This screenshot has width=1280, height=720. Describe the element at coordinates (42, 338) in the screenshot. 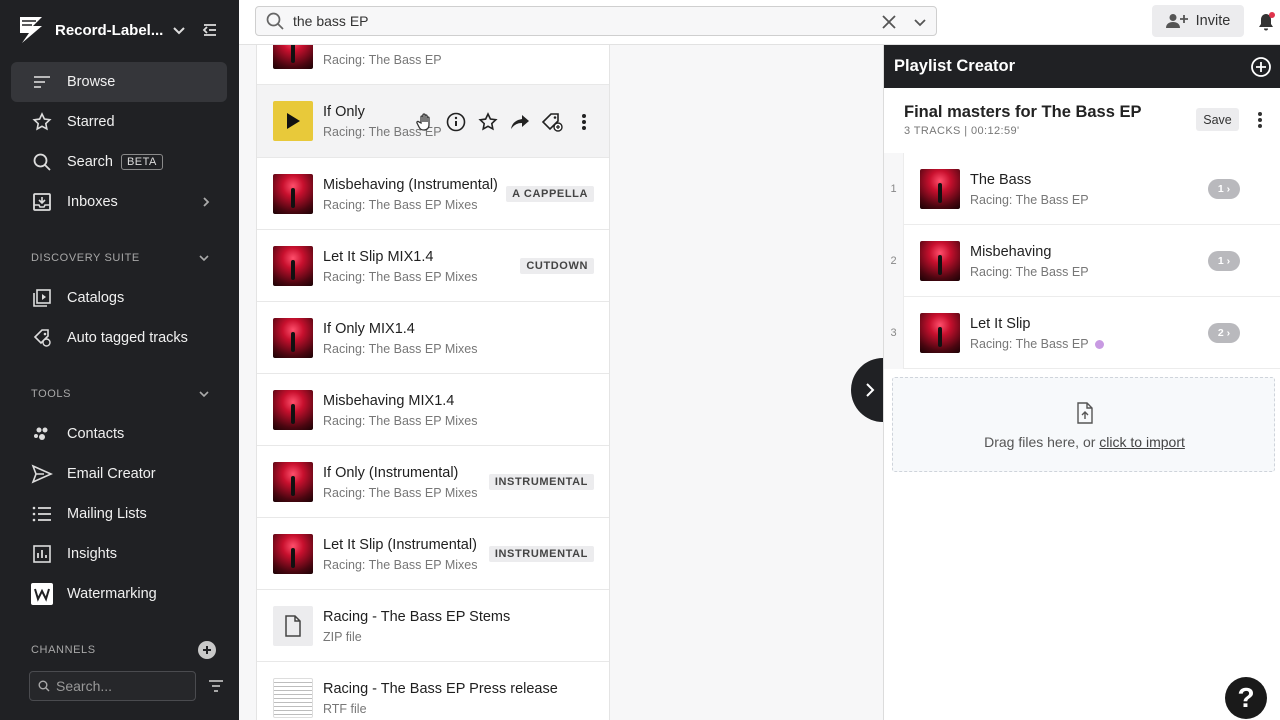

I see `auto-tag-icon` at that location.